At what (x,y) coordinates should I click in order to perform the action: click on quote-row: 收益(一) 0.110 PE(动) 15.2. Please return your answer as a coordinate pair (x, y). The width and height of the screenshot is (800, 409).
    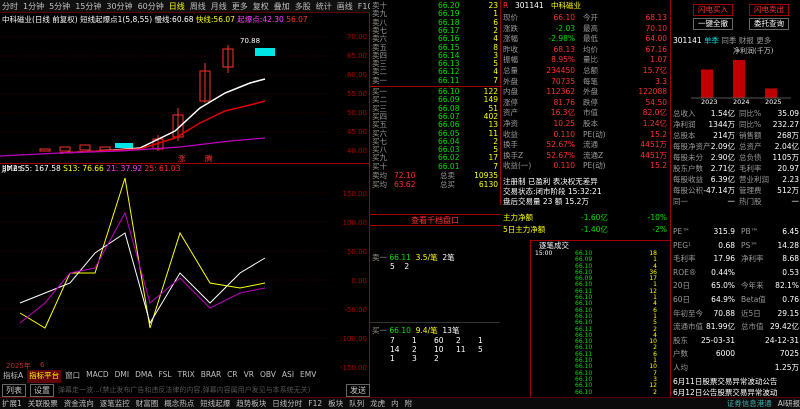
    Looking at the image, I should click on (586, 165).